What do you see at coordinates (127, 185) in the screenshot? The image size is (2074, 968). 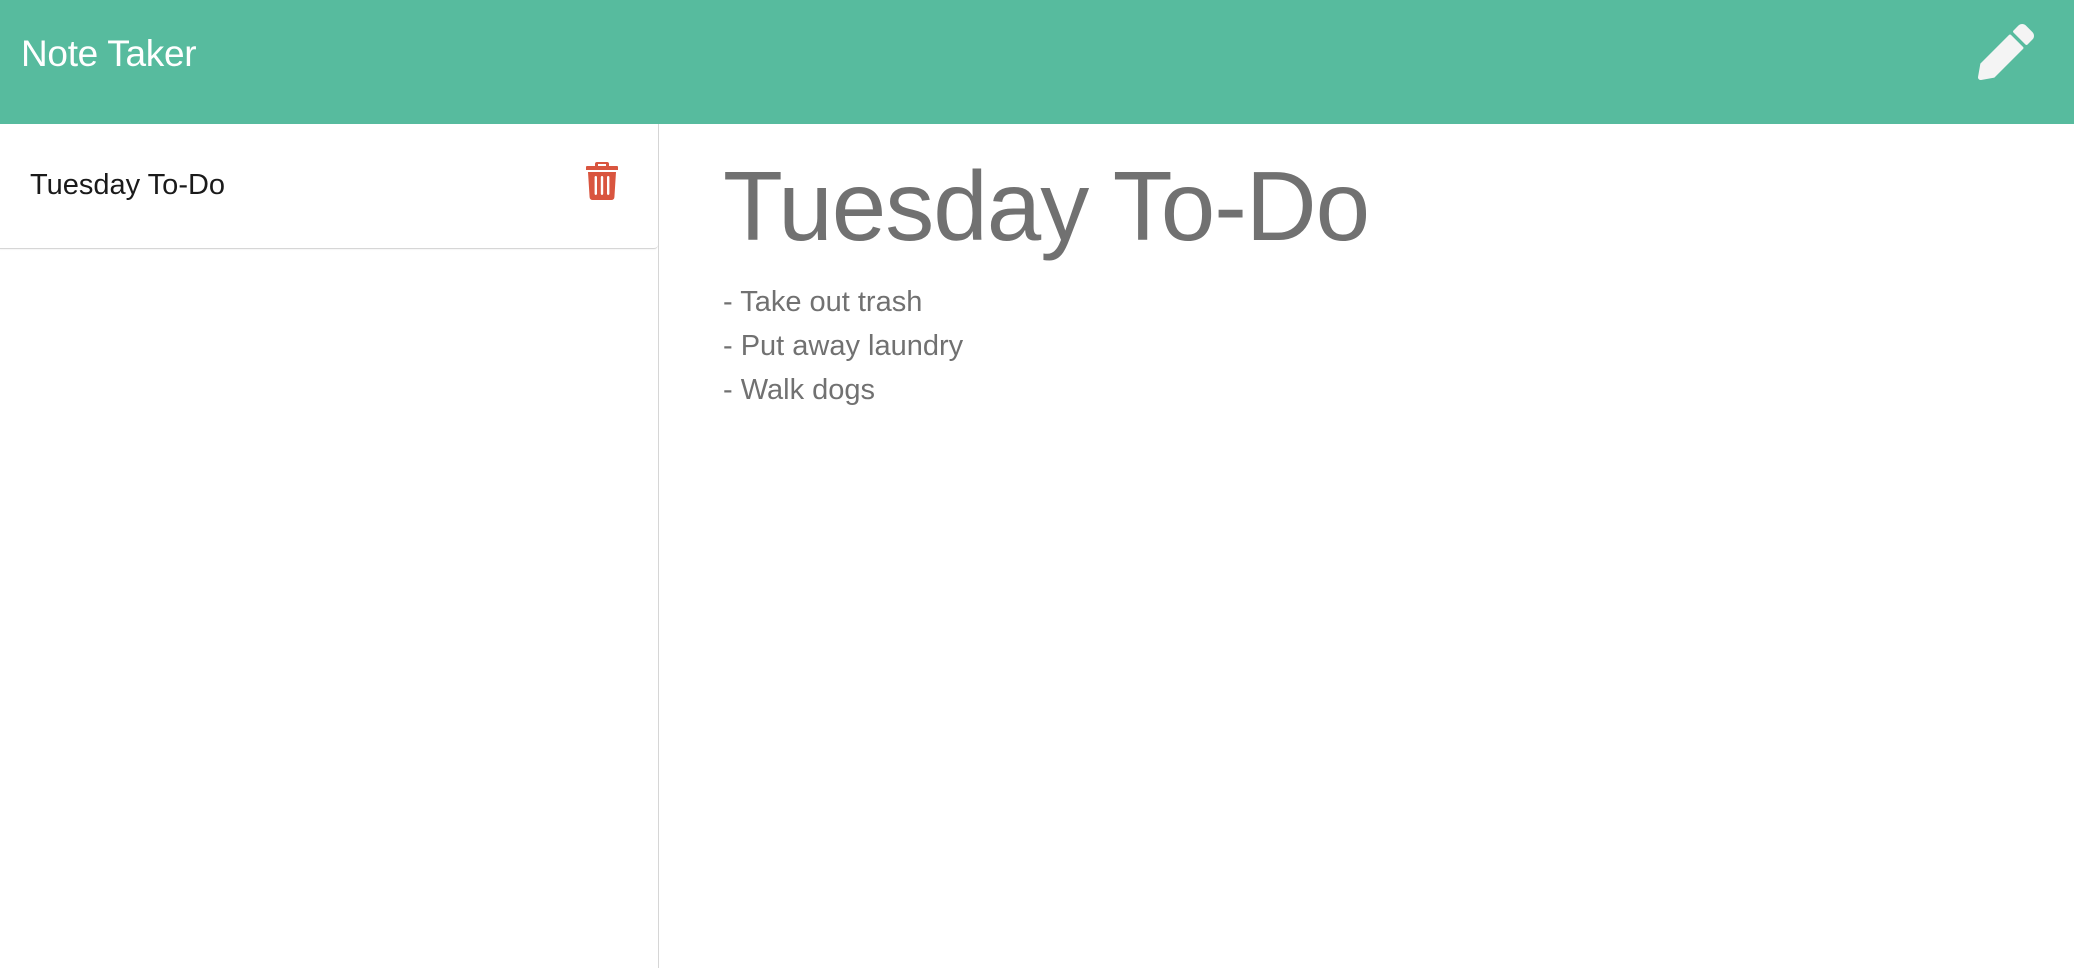 I see `note-list-item-title: Tuesday To-Do` at bounding box center [127, 185].